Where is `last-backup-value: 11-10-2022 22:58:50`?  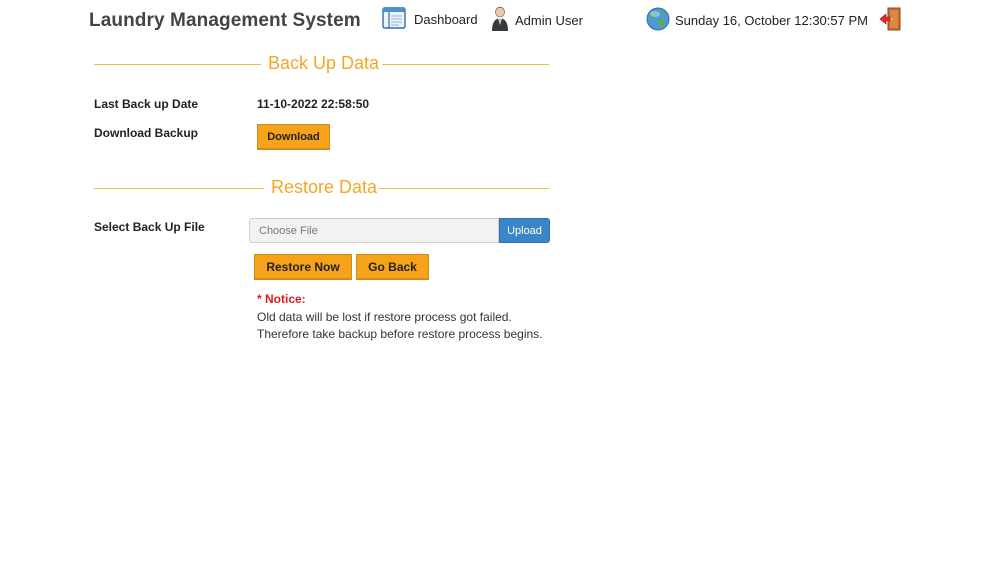
last-backup-value: 11-10-2022 22:58:50 is located at coordinates (313, 104).